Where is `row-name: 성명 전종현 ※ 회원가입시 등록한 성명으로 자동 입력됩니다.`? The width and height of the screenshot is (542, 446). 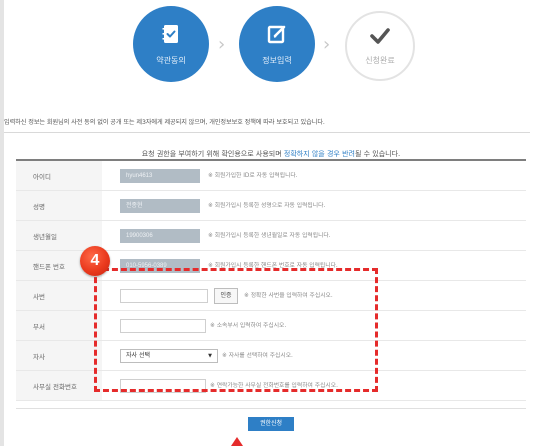
row-name: 성명 전종현 ※ 회원가입시 등록한 성명으로 자동 입력됩니다. is located at coordinates (271, 206).